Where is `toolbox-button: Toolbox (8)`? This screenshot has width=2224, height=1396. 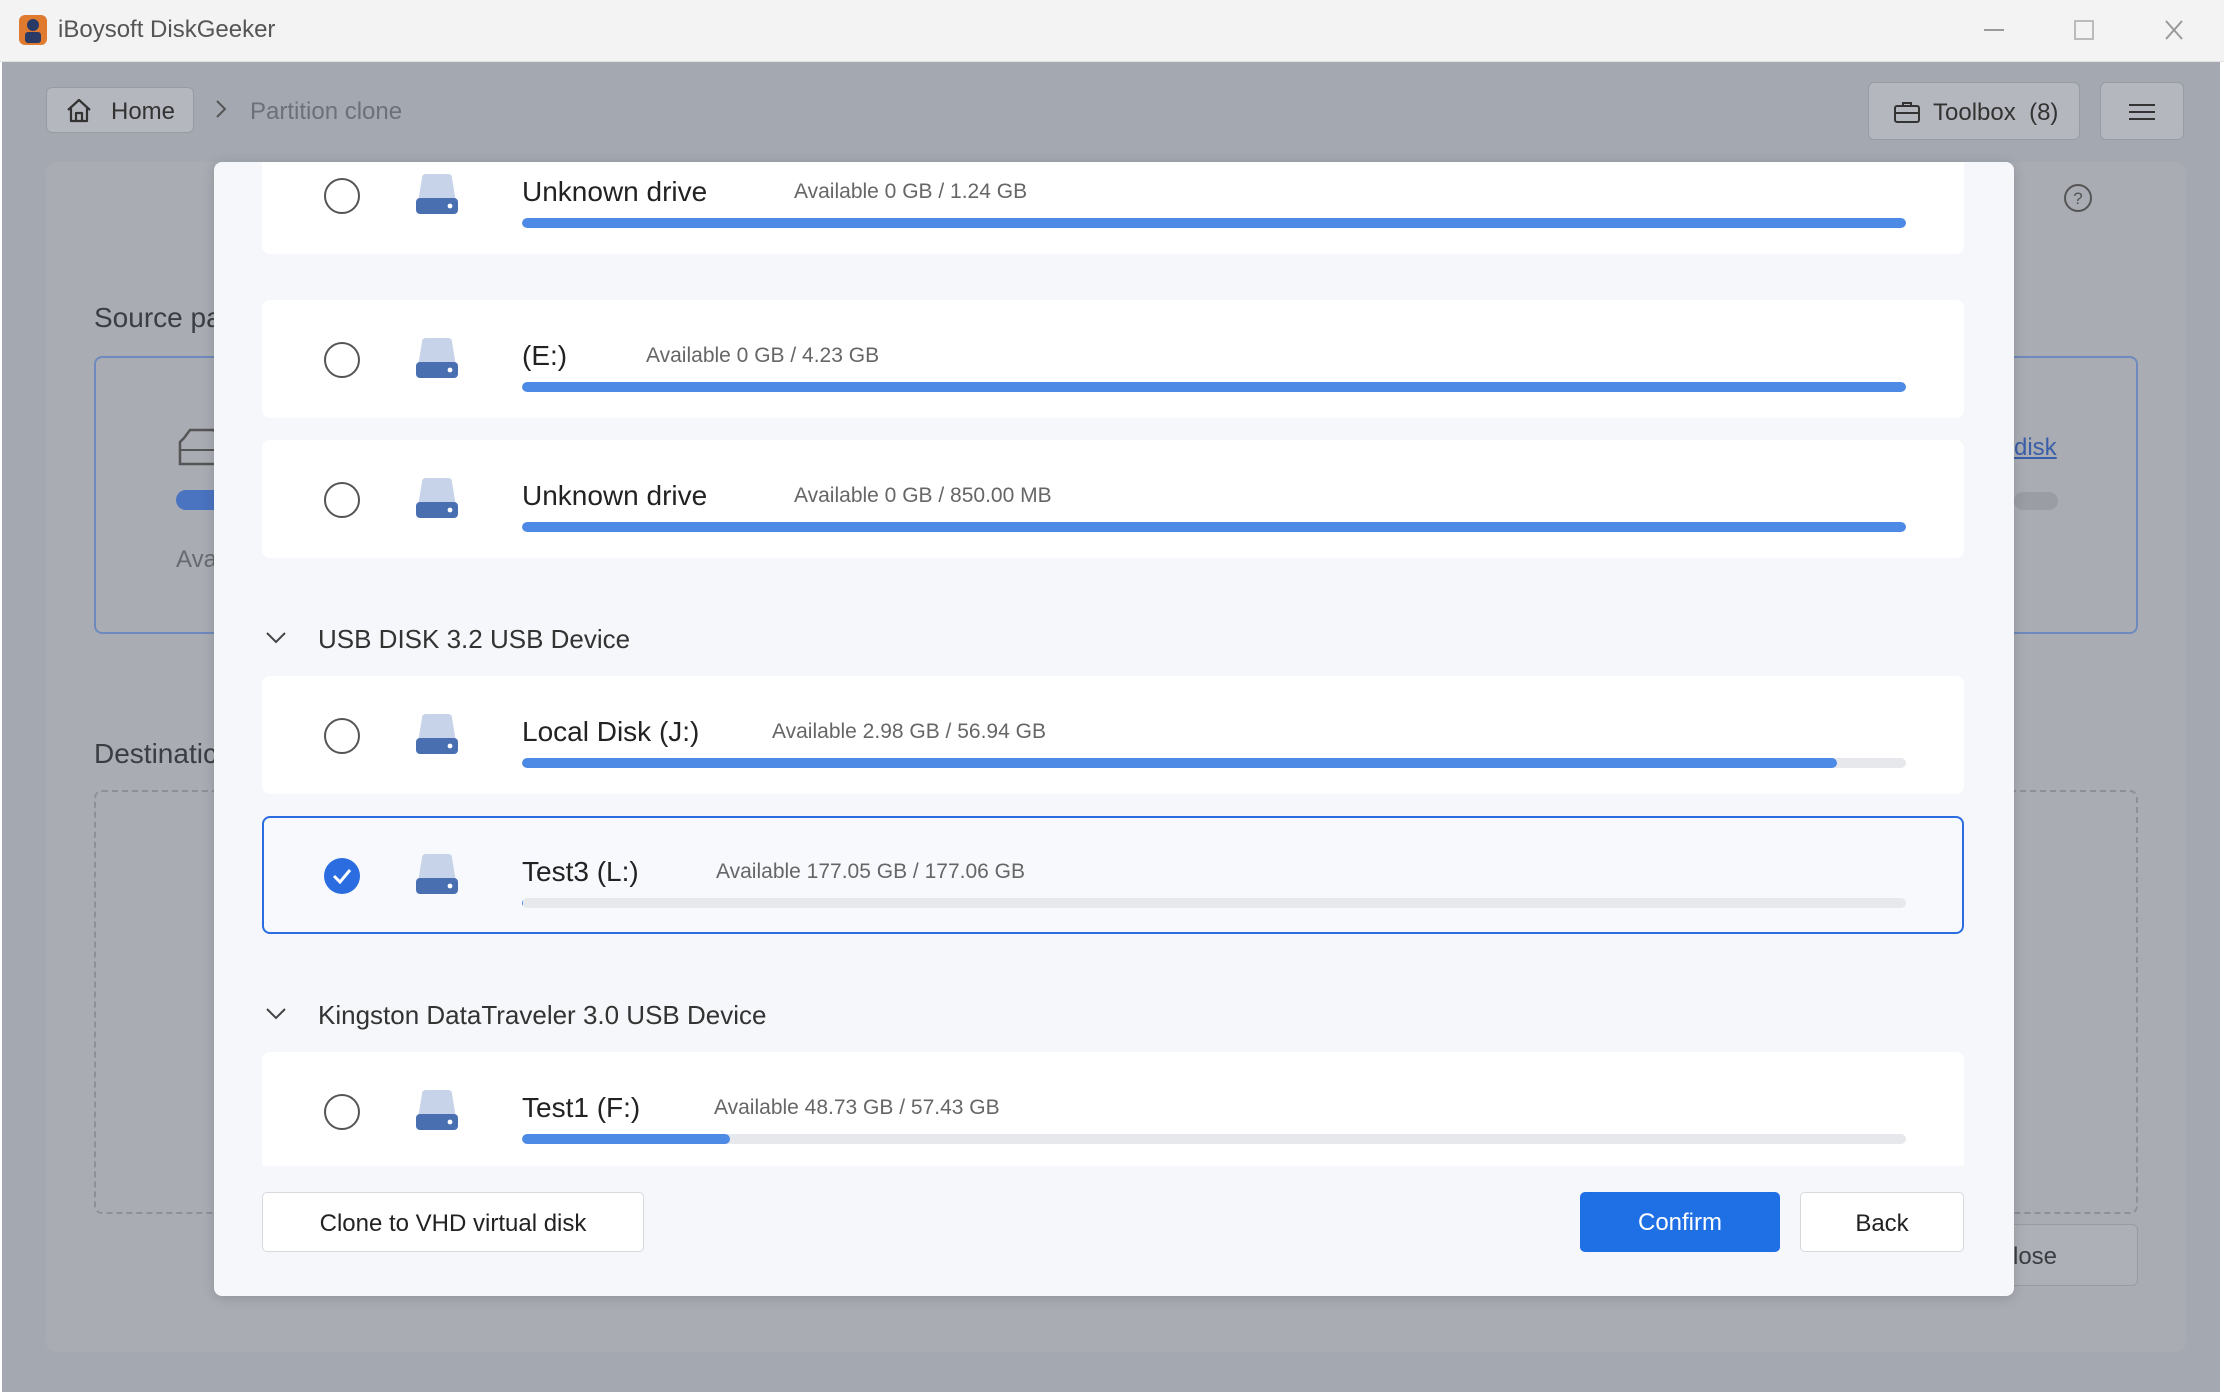
toolbox-button: Toolbox (8) is located at coordinates (1974, 111).